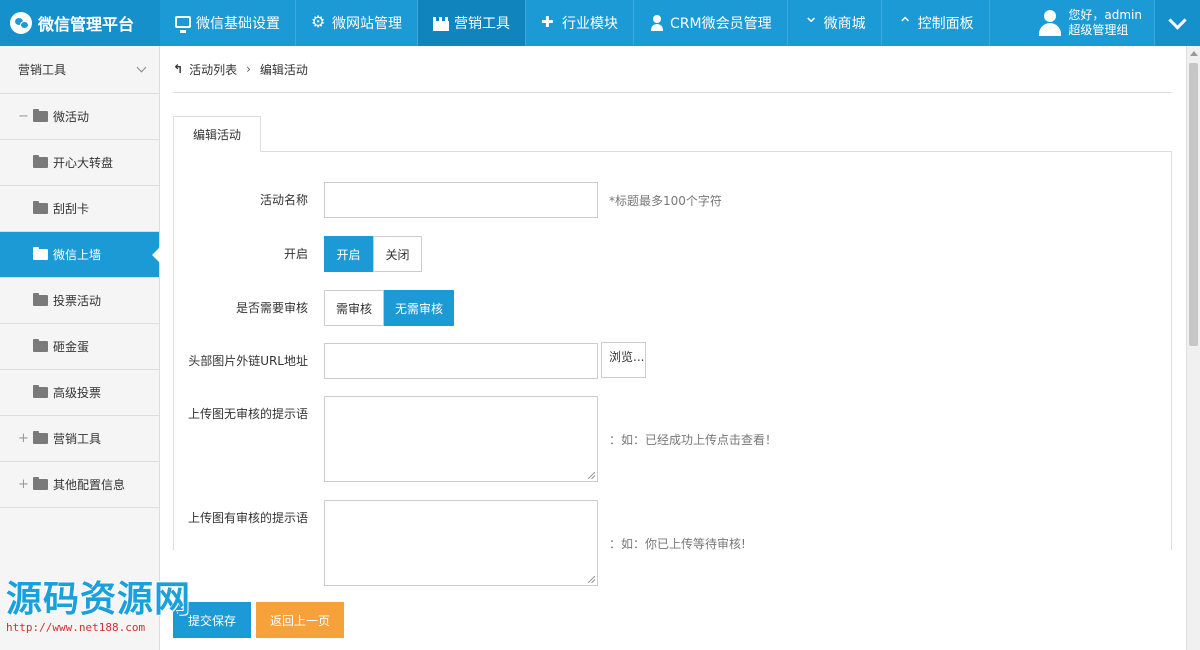  I want to click on header-image-url-label: 头部图片外链URL地址, so click(248, 361).